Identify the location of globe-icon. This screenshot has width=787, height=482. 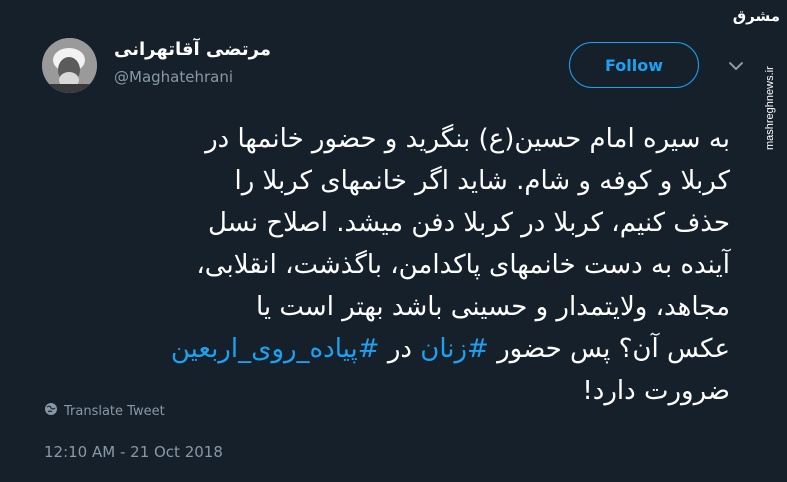
(51, 411).